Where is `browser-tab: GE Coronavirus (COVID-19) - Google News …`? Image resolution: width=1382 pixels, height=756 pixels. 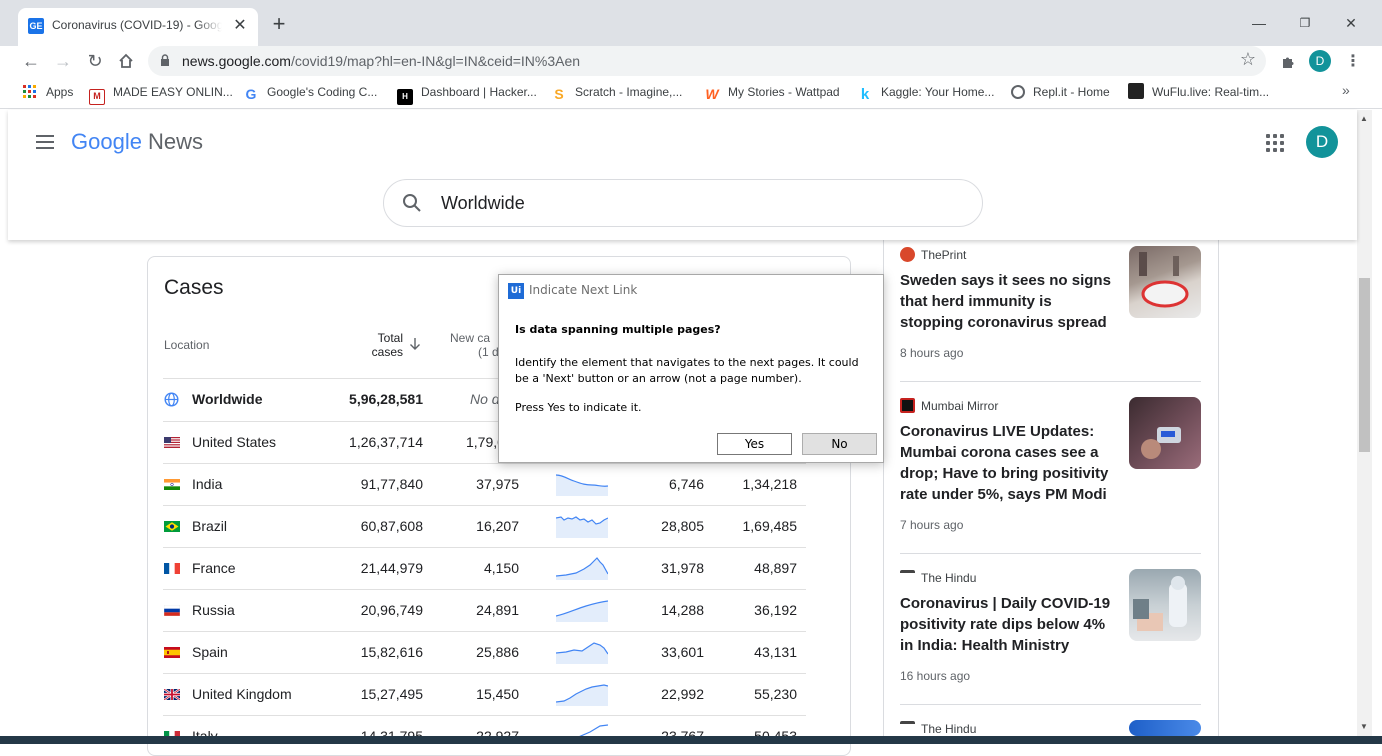
browser-tab: GE Coronavirus (COVID-19) - Google News … is located at coordinates (138, 27).